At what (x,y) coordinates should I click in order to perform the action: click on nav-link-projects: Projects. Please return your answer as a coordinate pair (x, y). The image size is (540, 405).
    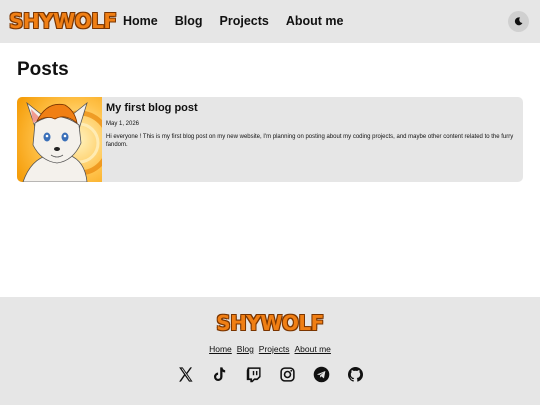
    Looking at the image, I should click on (244, 21).